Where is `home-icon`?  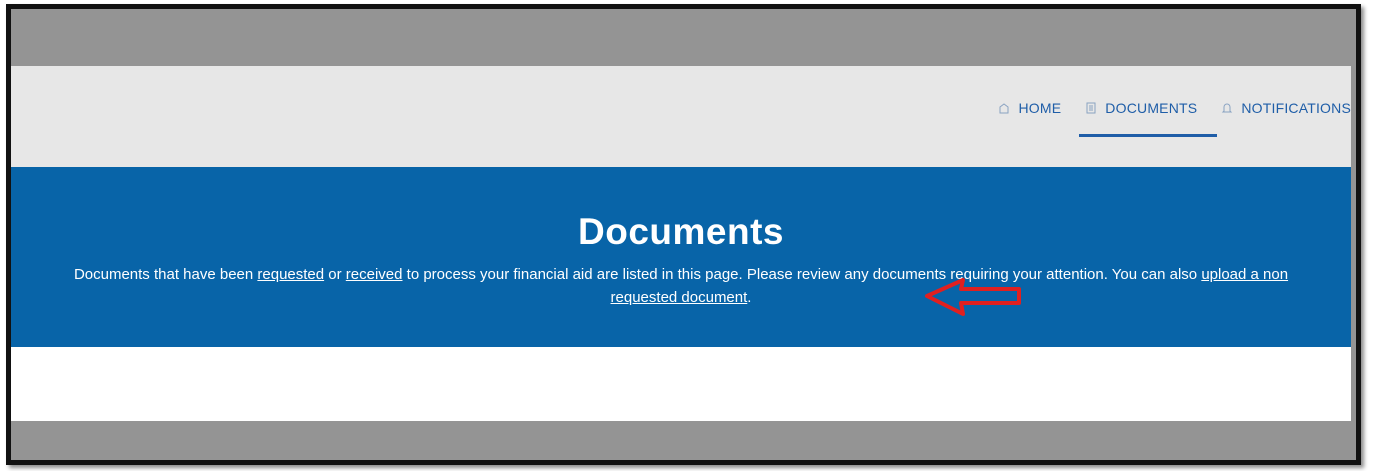 home-icon is located at coordinates (1004, 108).